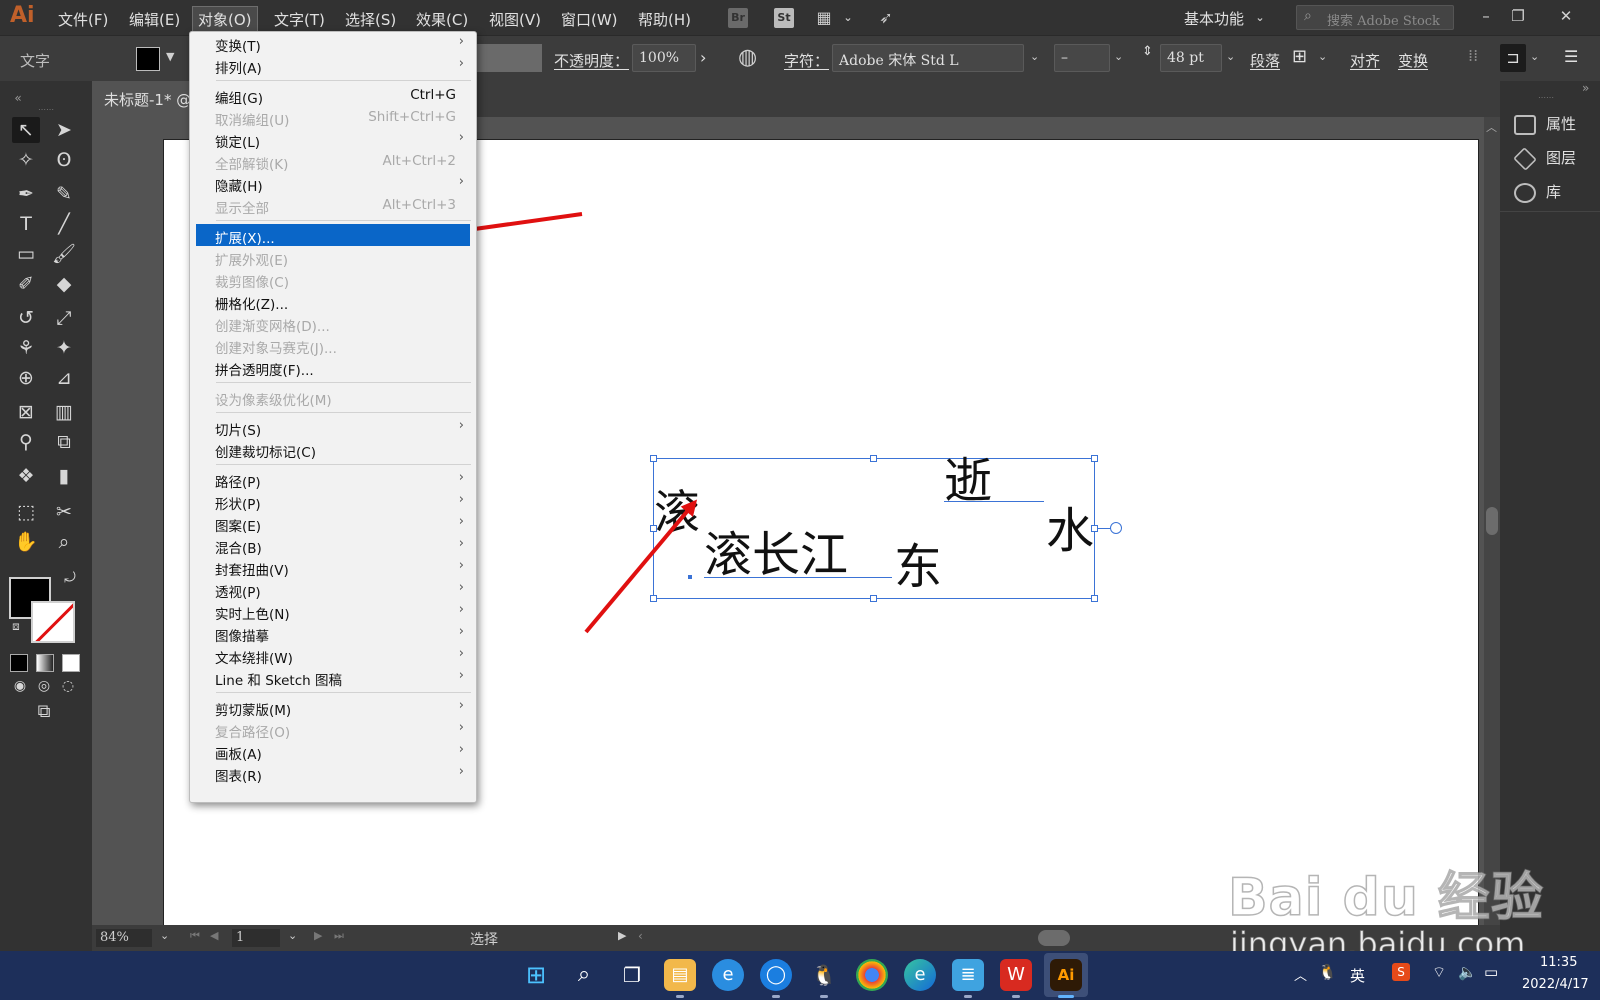 The width and height of the screenshot is (1600, 1000). I want to click on color-mode-icon, so click(19, 663).